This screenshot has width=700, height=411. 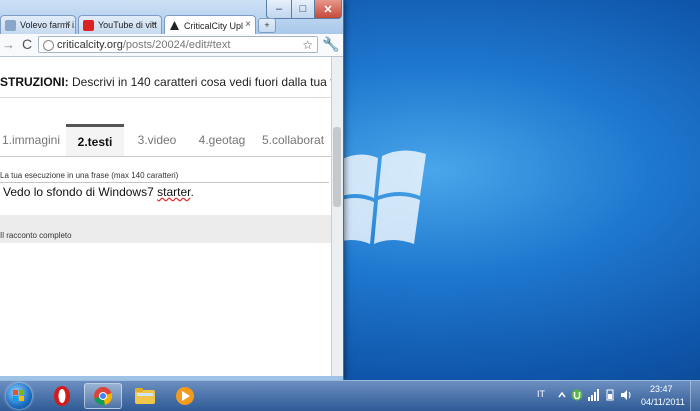 I want to click on tab-geotag: 4.geotag, so click(x=222, y=140).